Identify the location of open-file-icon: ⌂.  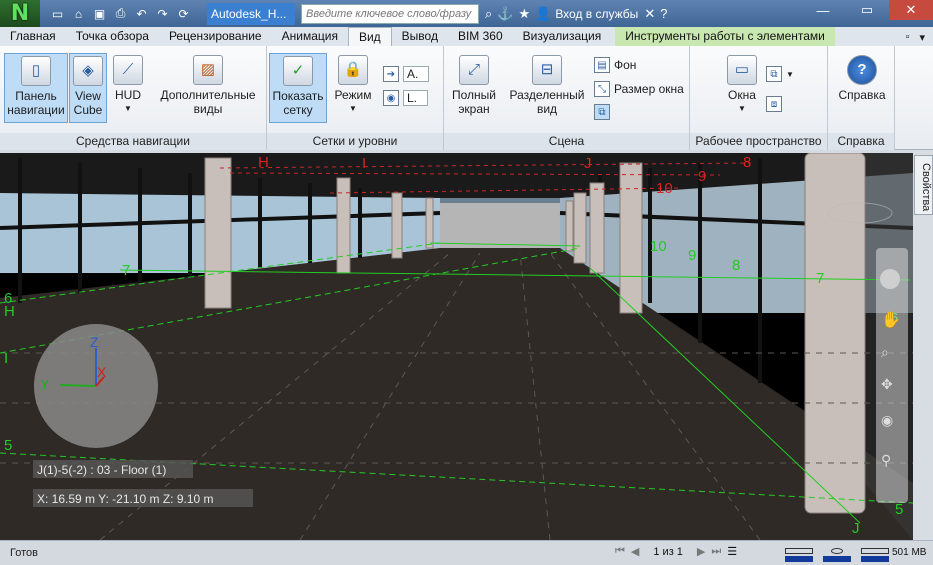
(78, 13).